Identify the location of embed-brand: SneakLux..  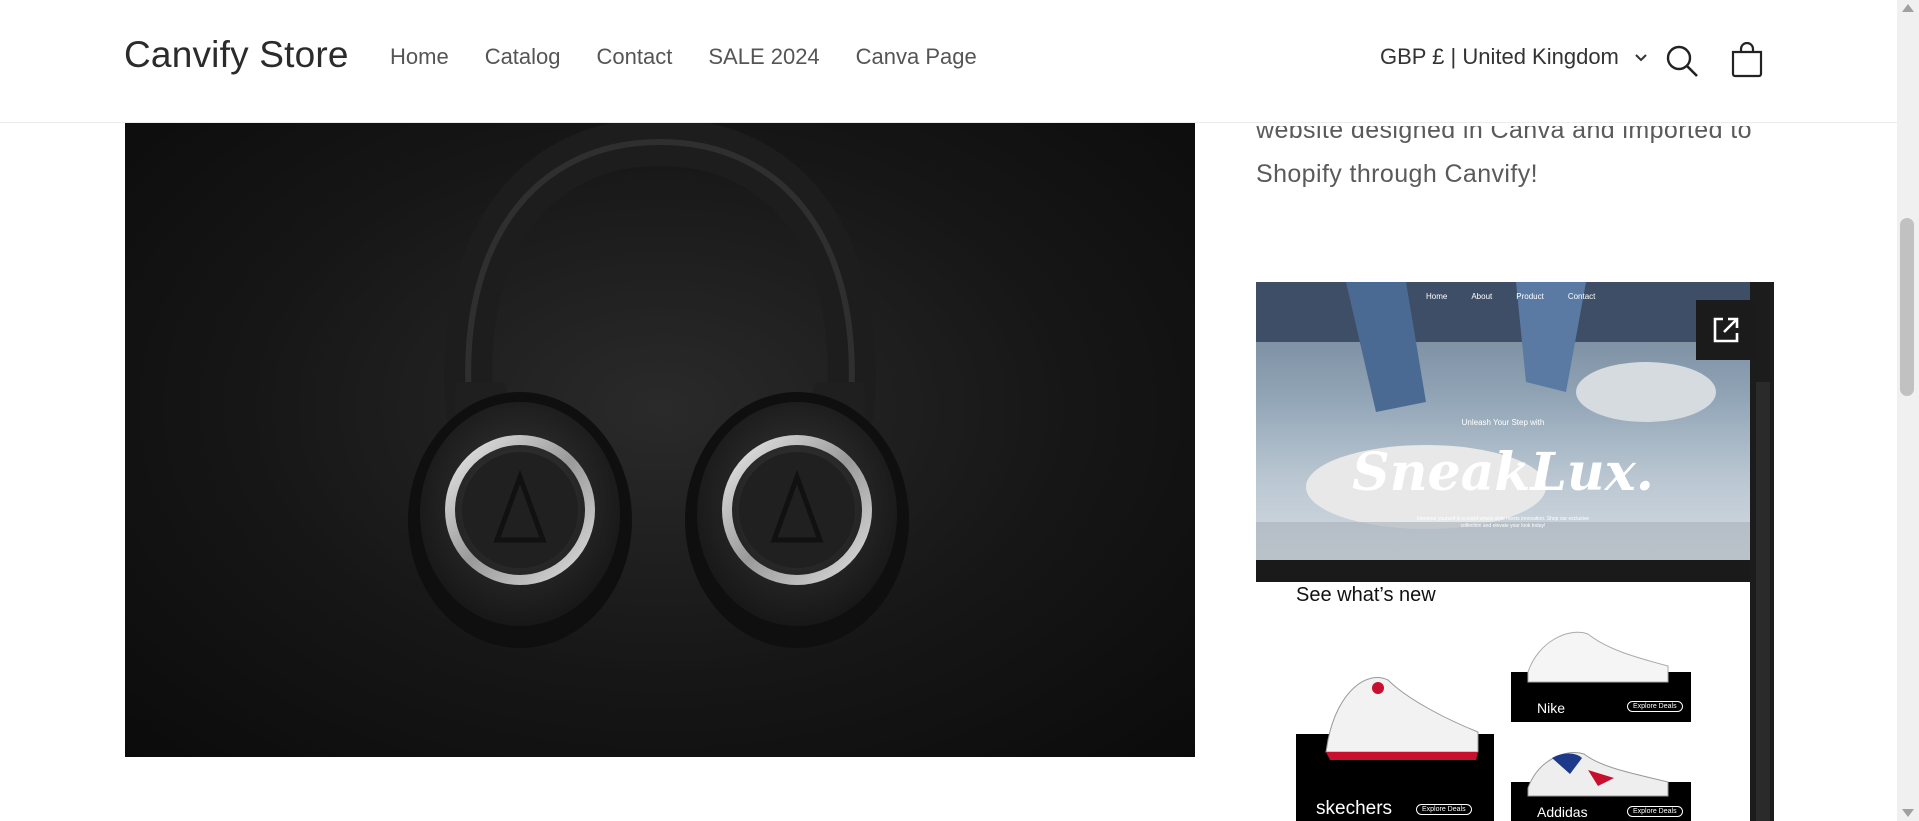
(1503, 472).